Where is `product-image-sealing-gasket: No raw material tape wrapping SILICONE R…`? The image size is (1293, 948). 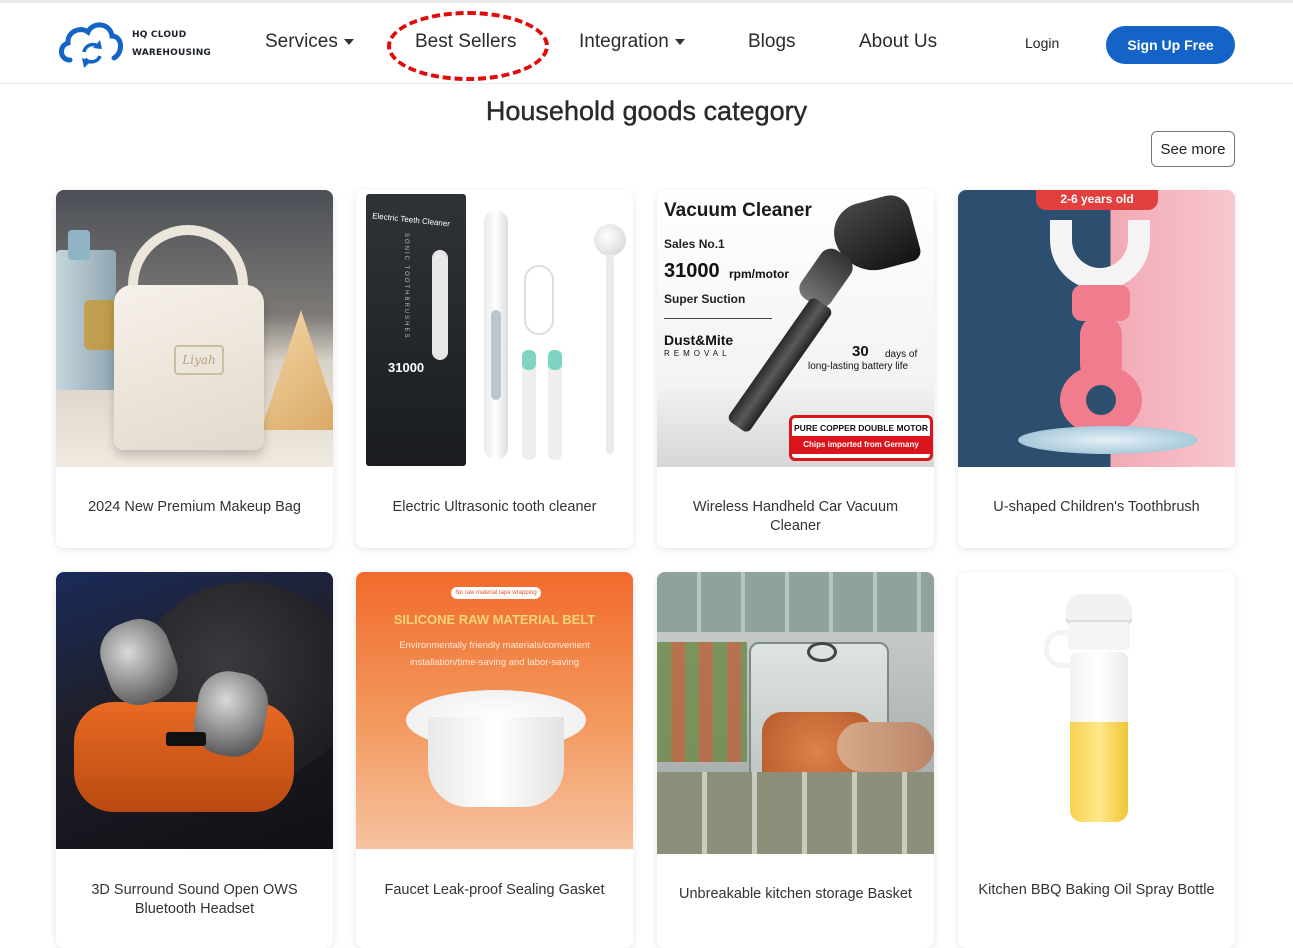 product-image-sealing-gasket: No raw material tape wrapping SILICONE R… is located at coordinates (494, 710).